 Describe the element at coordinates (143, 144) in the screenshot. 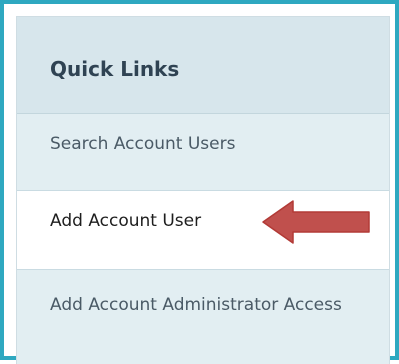

I see `quick-link-label: Search Account Users` at that location.